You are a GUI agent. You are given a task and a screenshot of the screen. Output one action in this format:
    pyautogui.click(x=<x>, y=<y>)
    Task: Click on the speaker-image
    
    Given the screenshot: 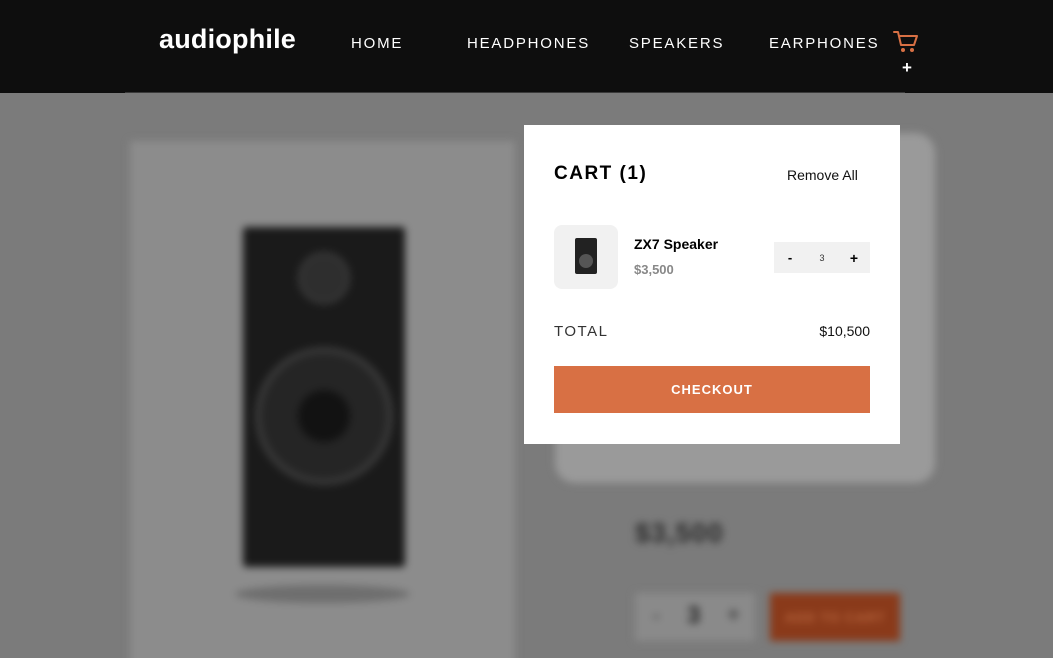 What is the action you would take?
    pyautogui.click(x=324, y=397)
    